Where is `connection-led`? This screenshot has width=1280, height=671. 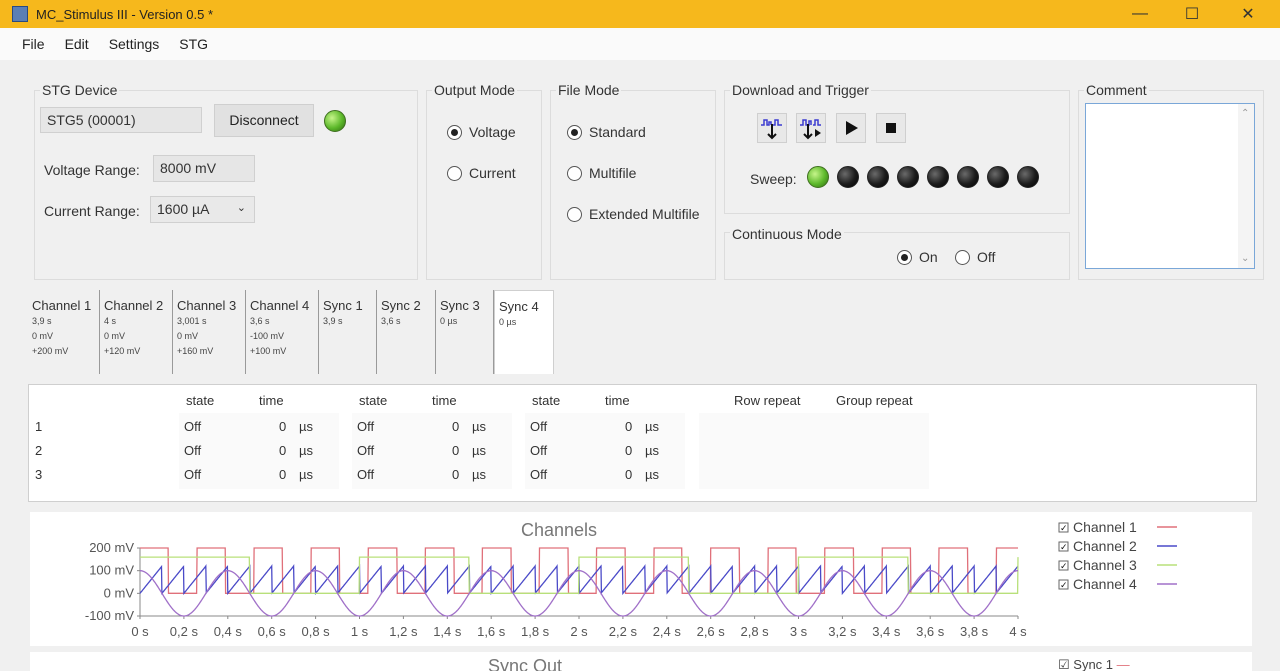 connection-led is located at coordinates (335, 121).